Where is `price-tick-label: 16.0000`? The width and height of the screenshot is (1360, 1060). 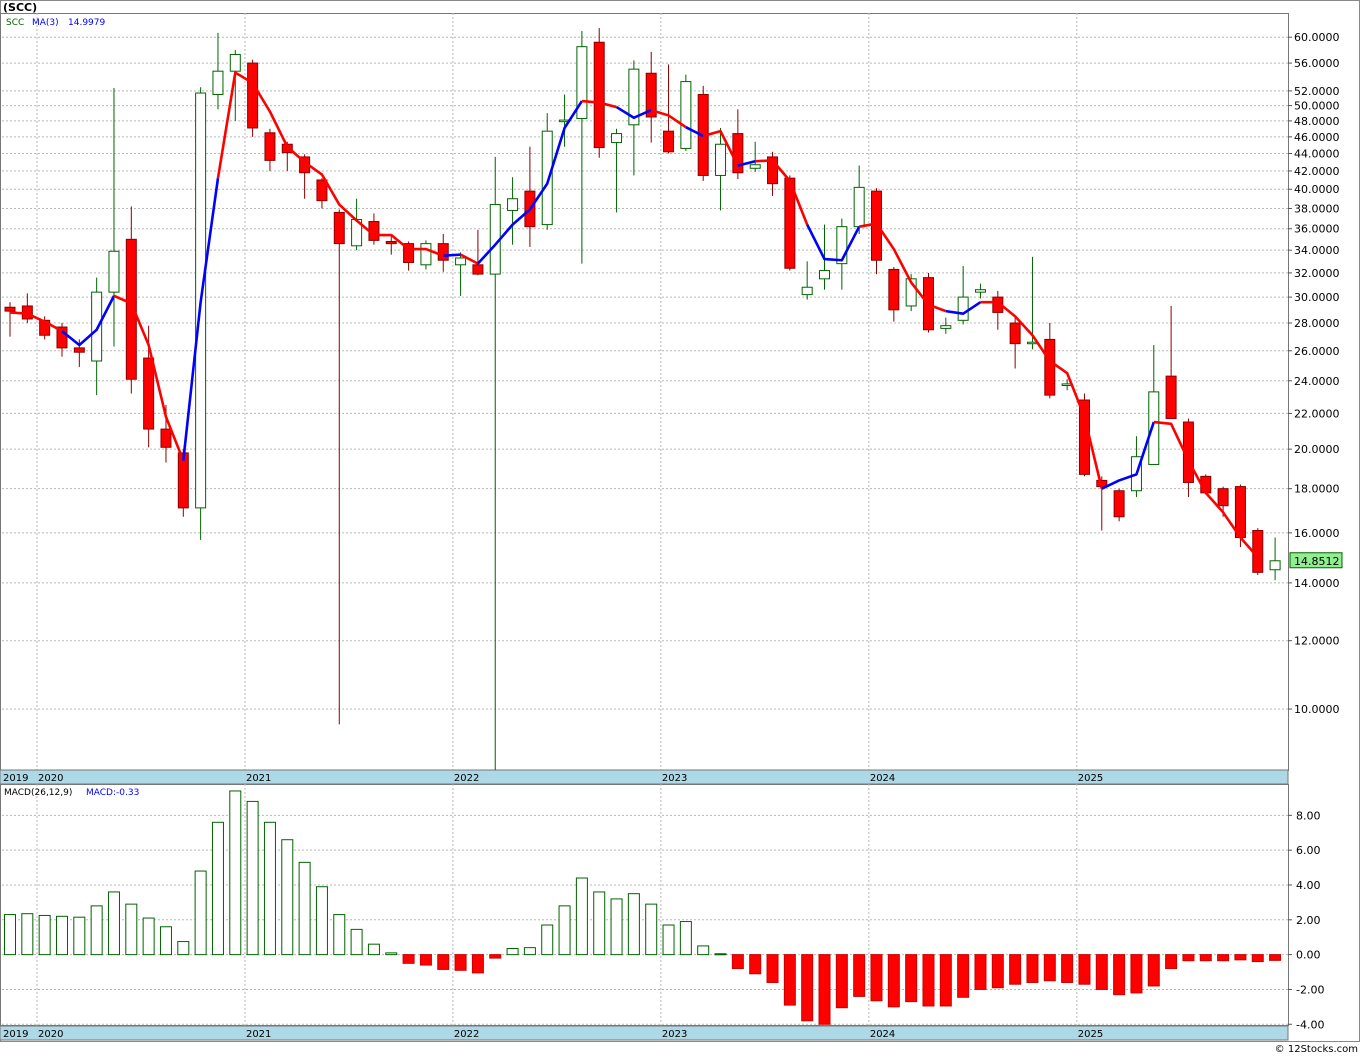
price-tick-label: 16.0000 is located at coordinates (1317, 533).